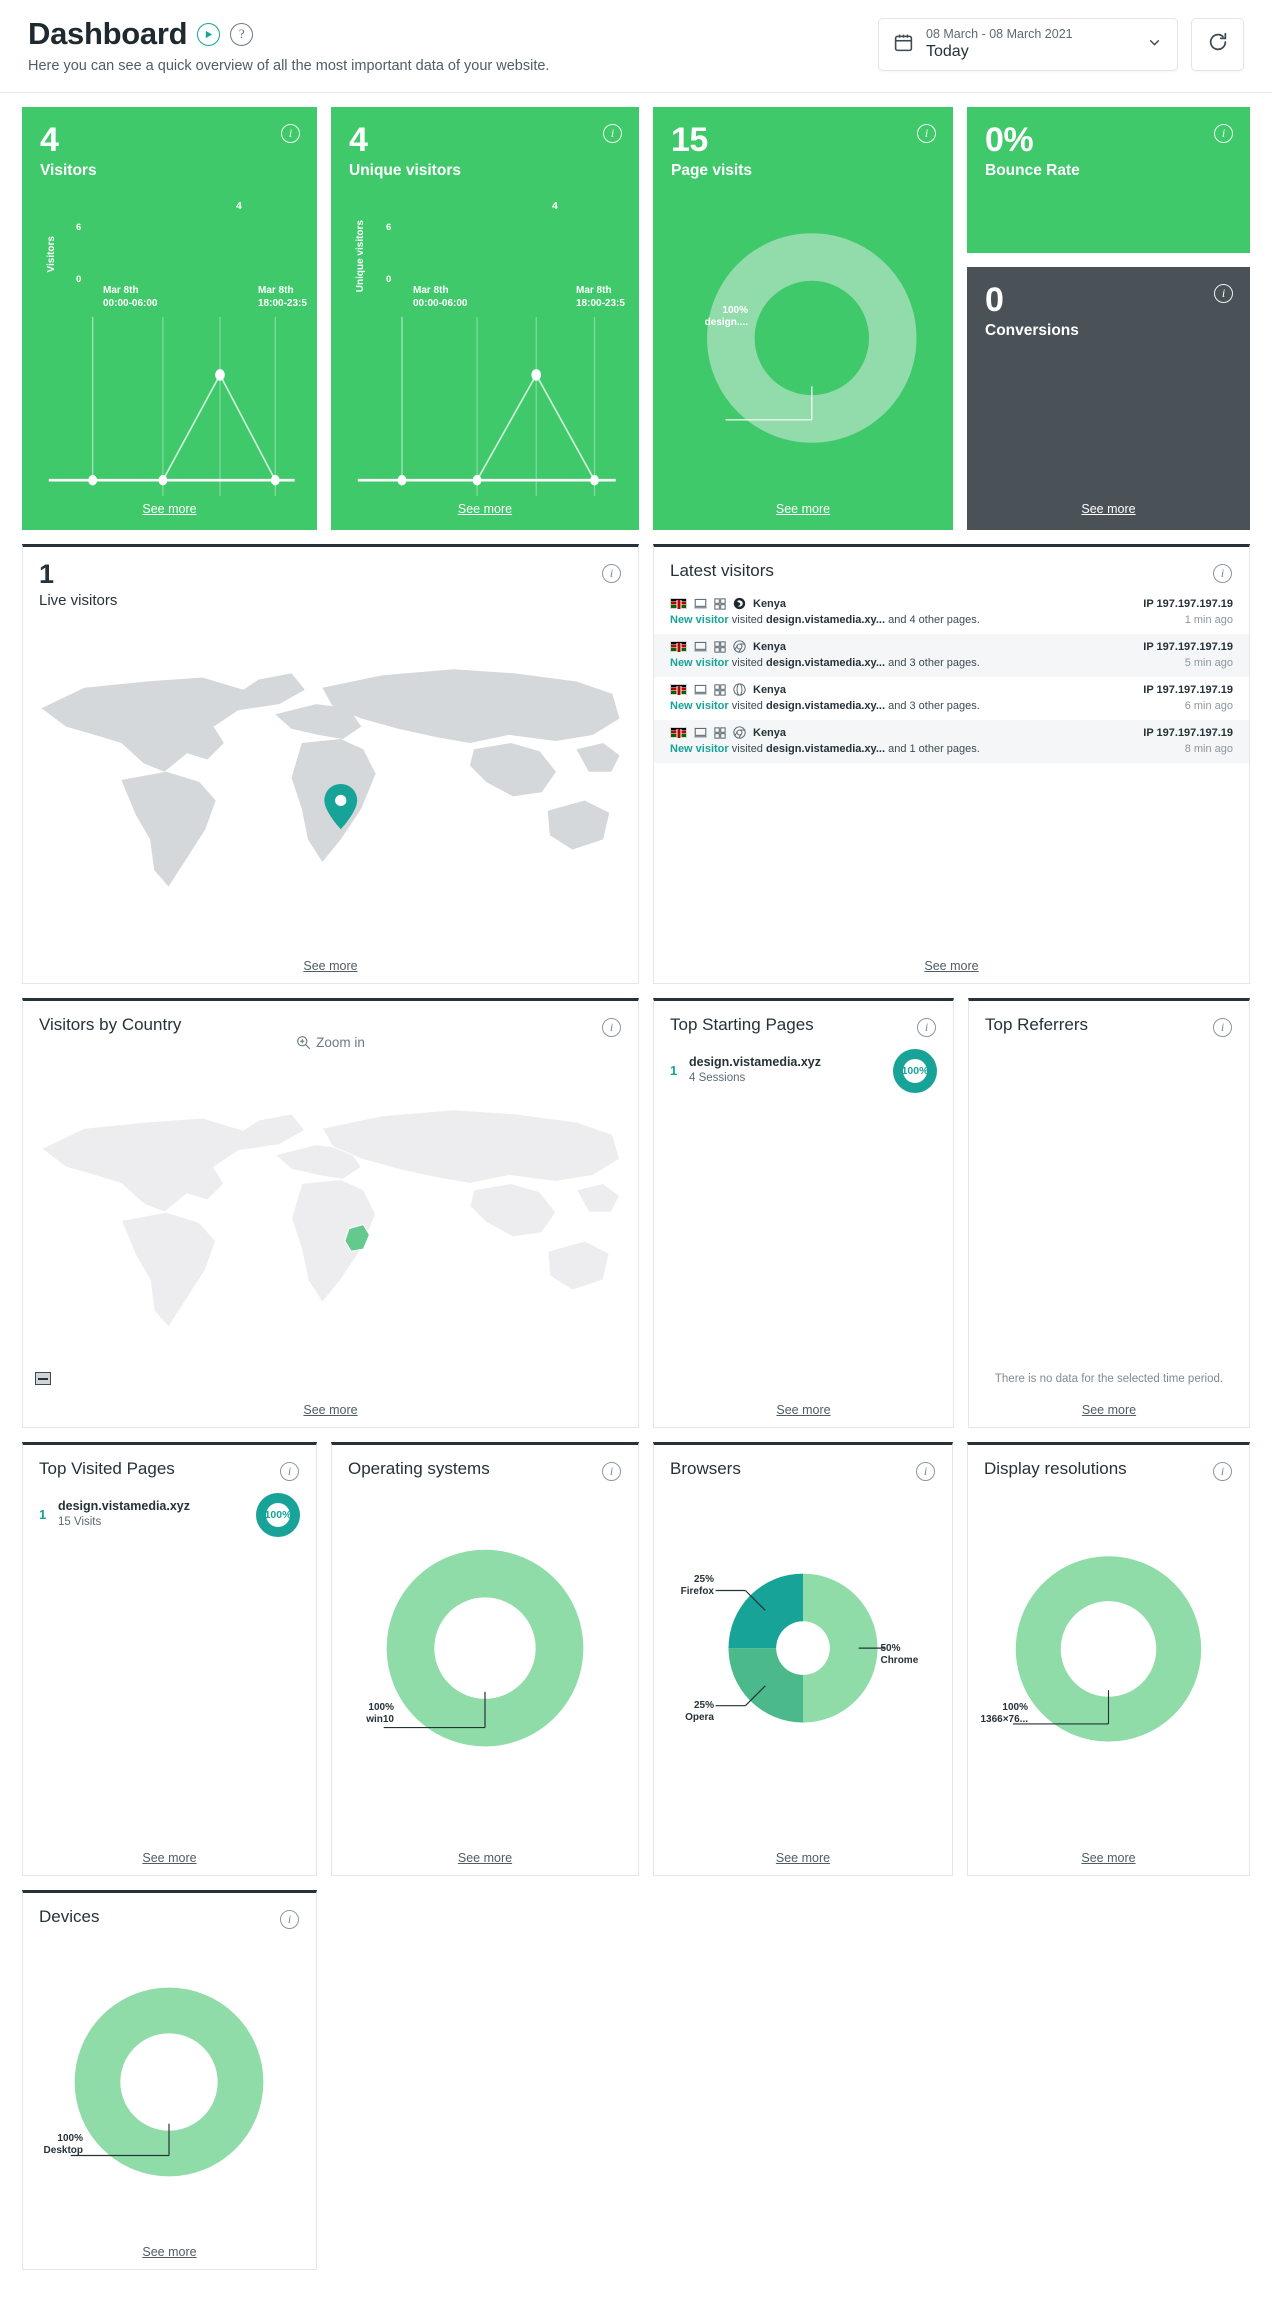 The height and width of the screenshot is (2324, 1272). I want to click on kpi-value: 15, so click(689, 139).